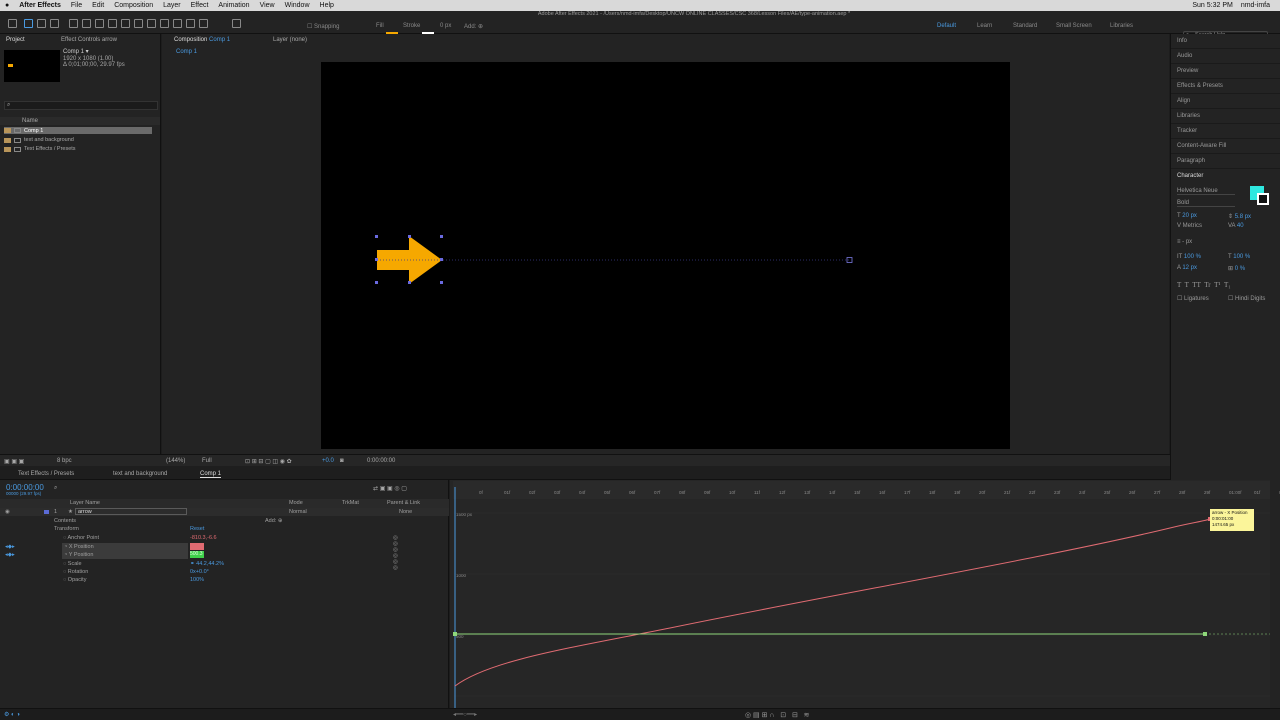  What do you see at coordinates (133, 5) in the screenshot?
I see `menu-composition: Composition` at bounding box center [133, 5].